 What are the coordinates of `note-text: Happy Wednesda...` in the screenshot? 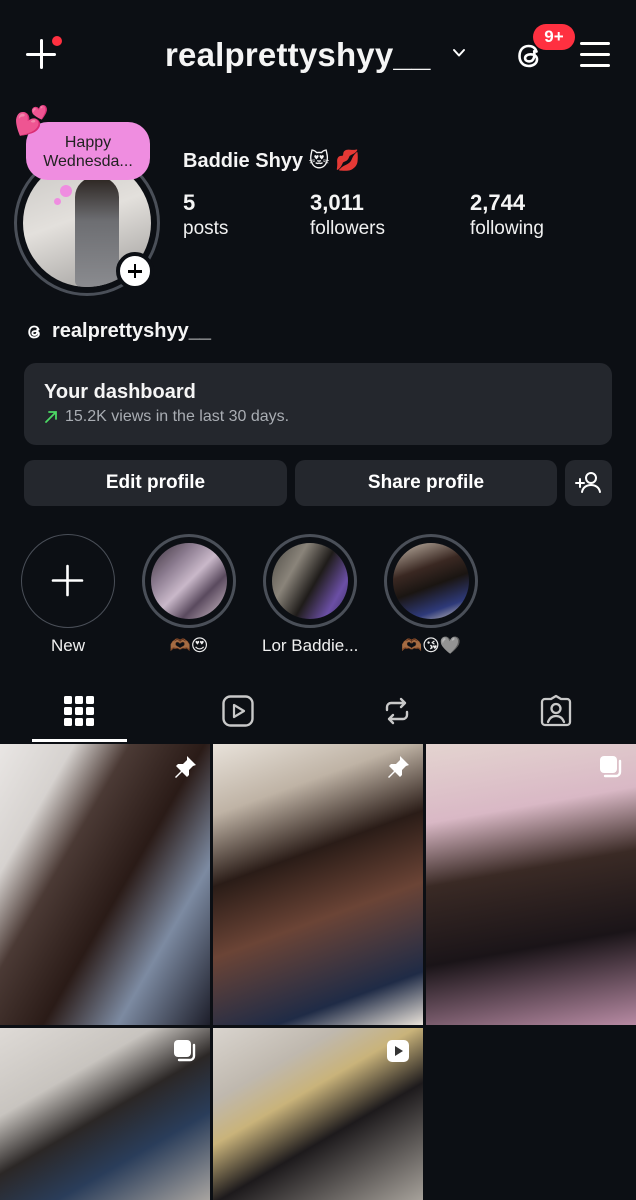 It's located at (88, 152).